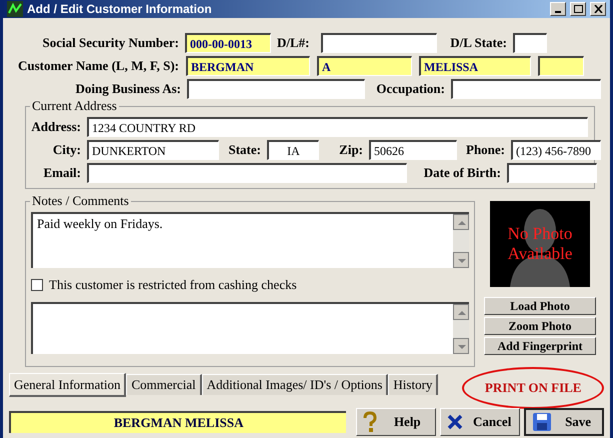  Describe the element at coordinates (293, 43) in the screenshot. I see `field-label: D/L#:` at that location.